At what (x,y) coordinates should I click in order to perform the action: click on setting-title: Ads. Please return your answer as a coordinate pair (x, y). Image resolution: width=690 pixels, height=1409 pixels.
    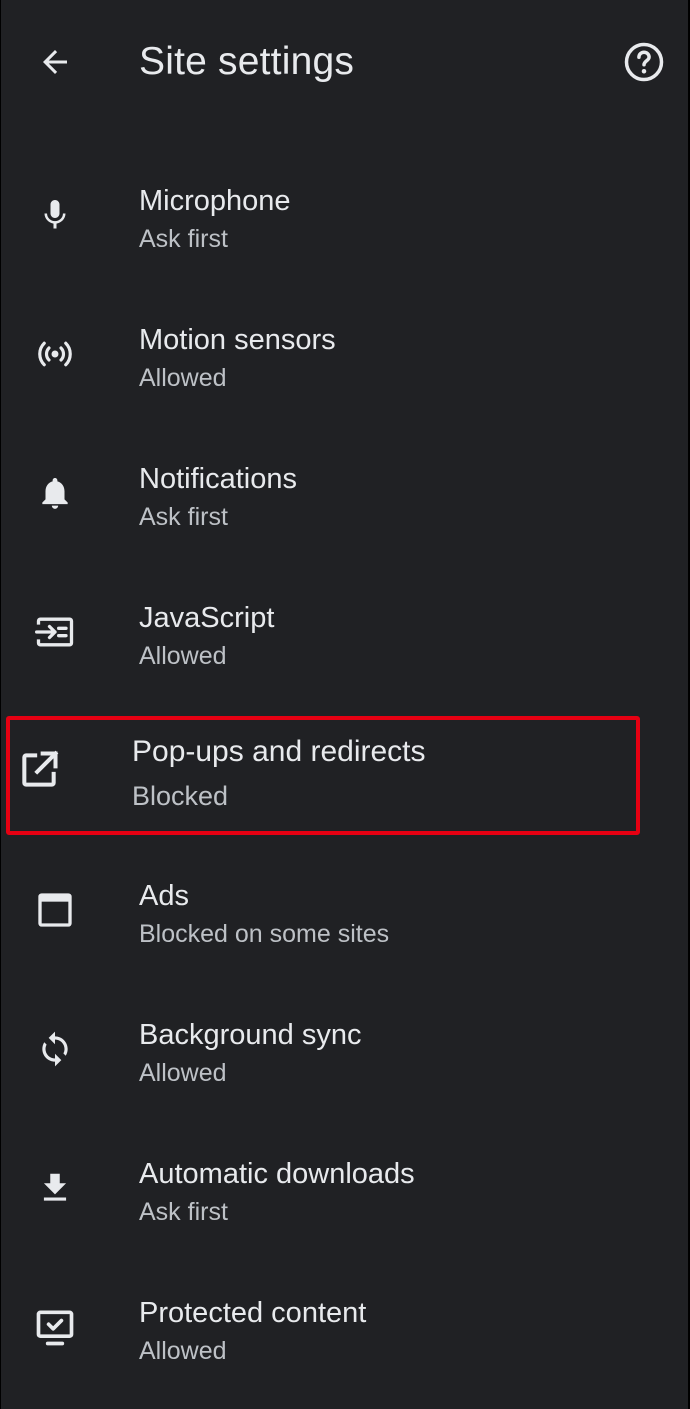
    Looking at the image, I should click on (164, 896).